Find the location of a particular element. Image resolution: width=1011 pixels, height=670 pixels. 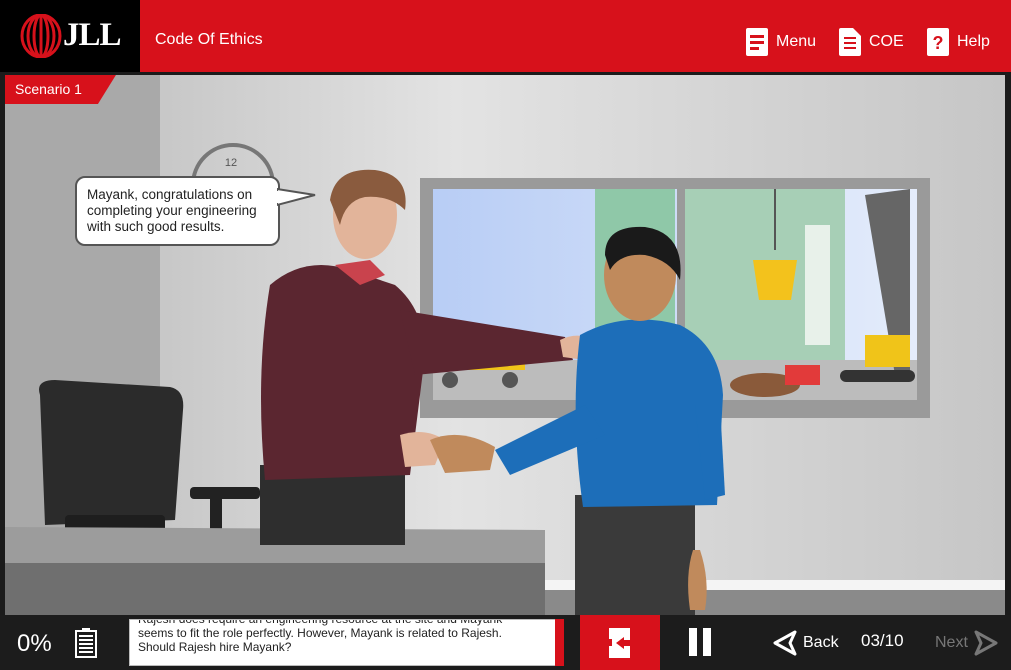

back-arrow-icon is located at coordinates (785, 643).